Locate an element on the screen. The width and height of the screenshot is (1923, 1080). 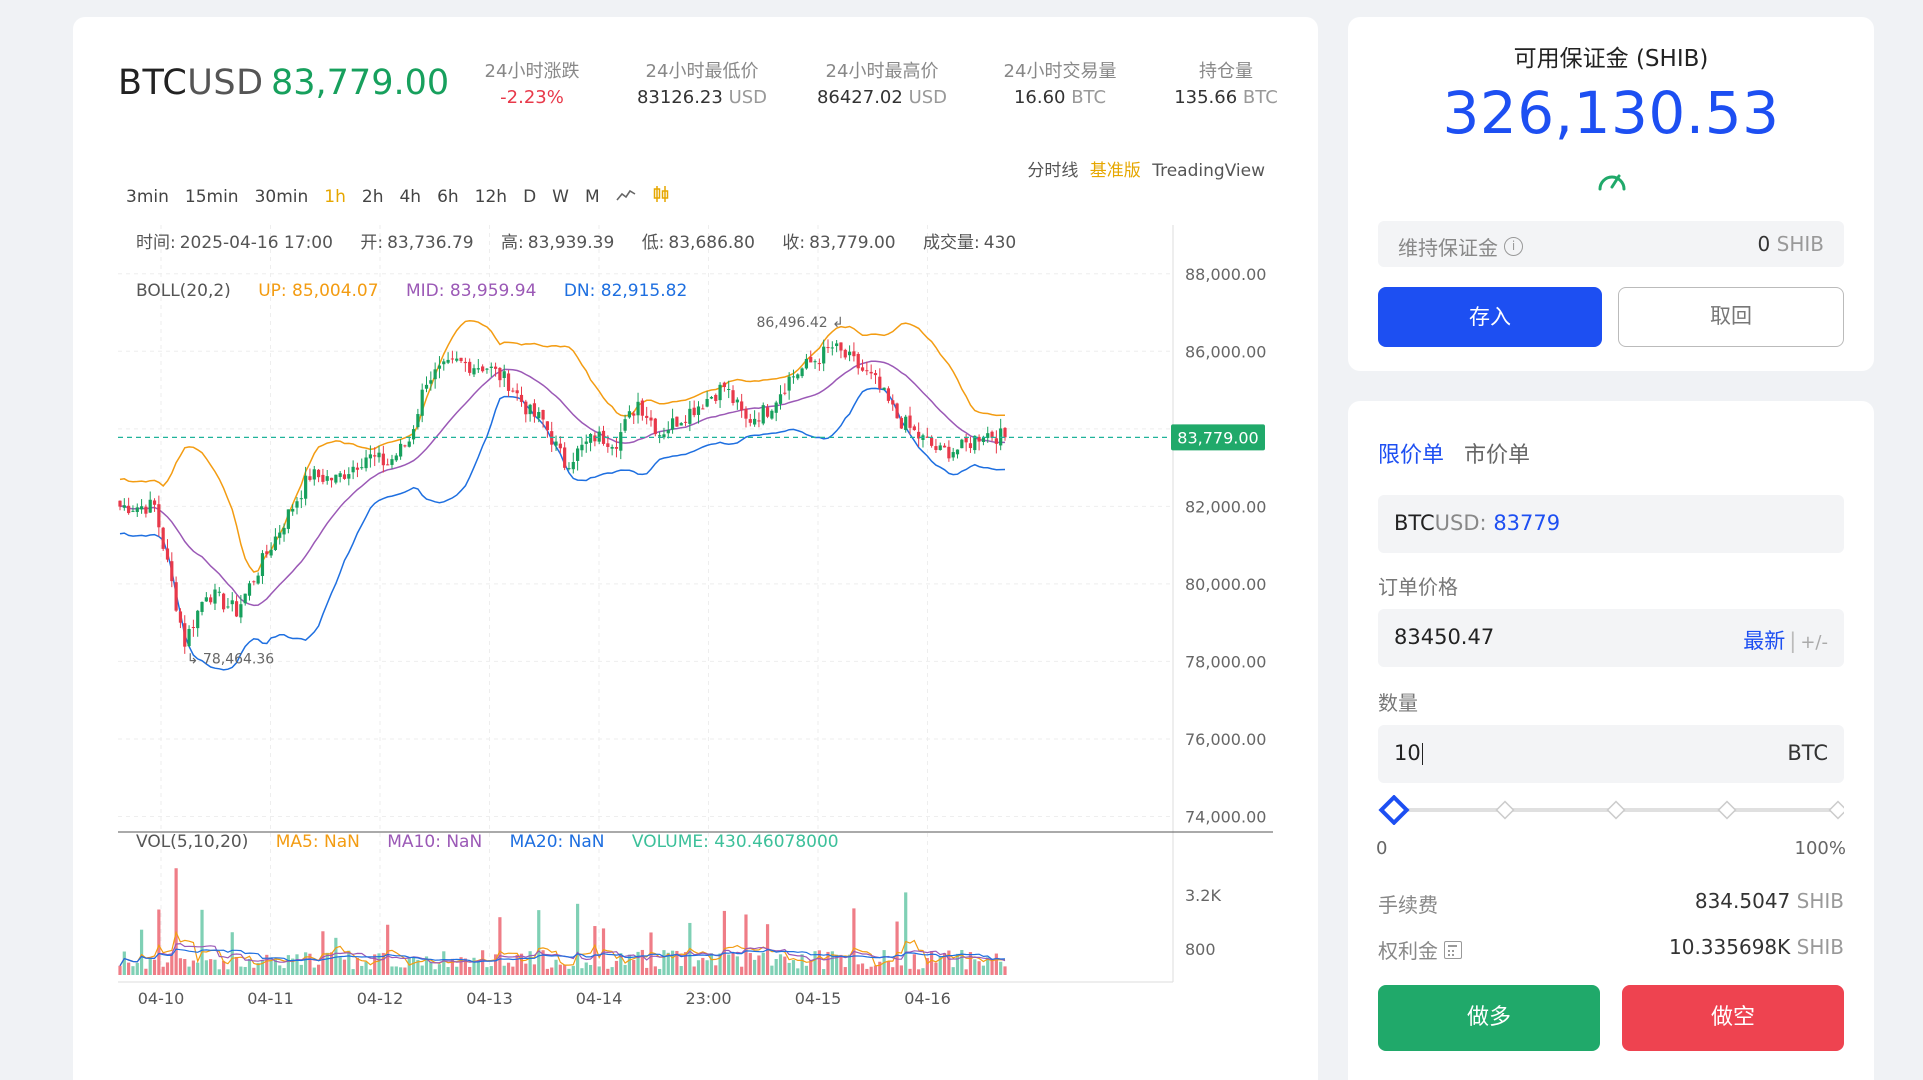
order-price-label: 订单价格 is located at coordinates (1418, 587).